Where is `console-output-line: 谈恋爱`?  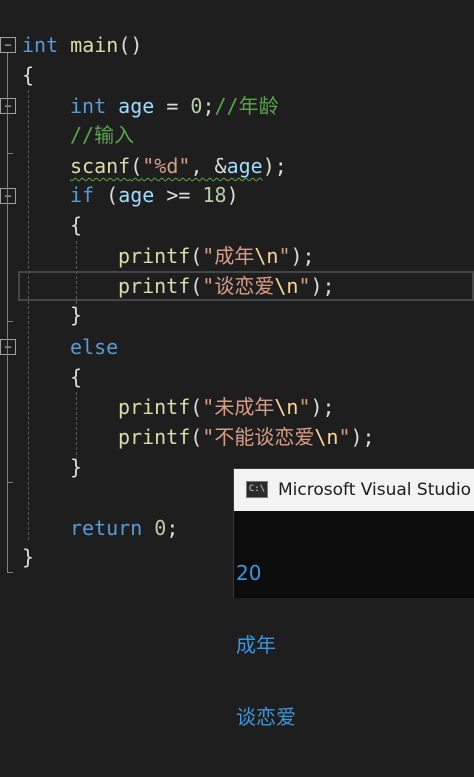 console-output-line: 谈恋爱 is located at coordinates (266, 717).